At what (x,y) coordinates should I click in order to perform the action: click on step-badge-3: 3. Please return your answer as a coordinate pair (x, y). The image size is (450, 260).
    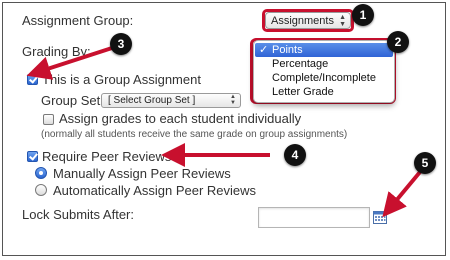
    Looking at the image, I should click on (121, 44).